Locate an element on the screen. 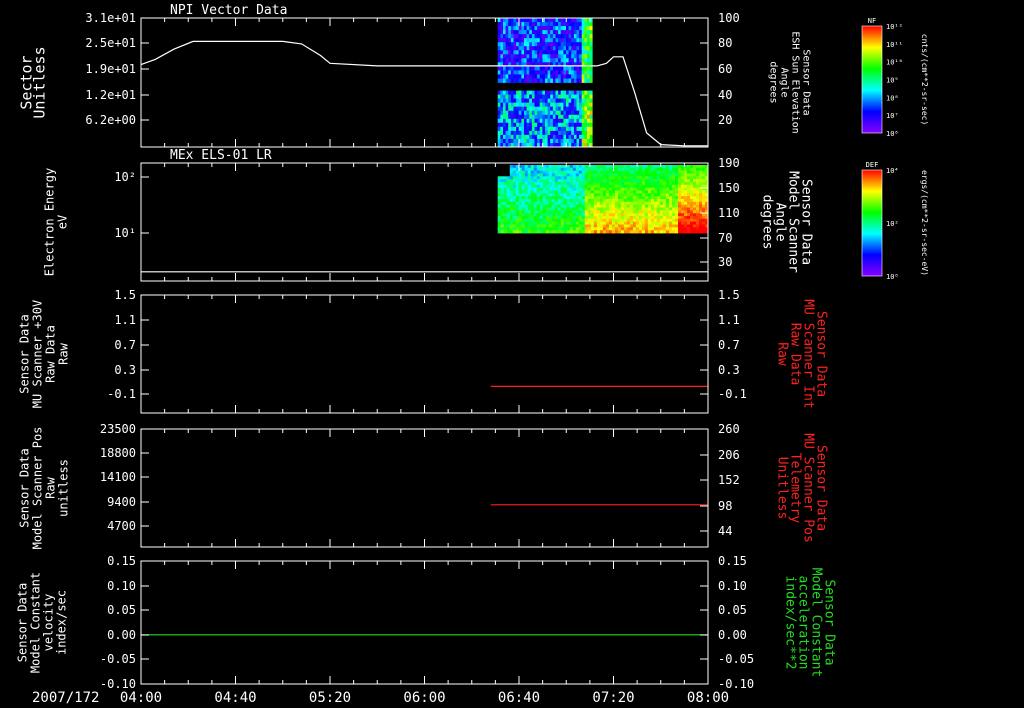  y-tick-label: 3.1e+01 is located at coordinates (110, 18).